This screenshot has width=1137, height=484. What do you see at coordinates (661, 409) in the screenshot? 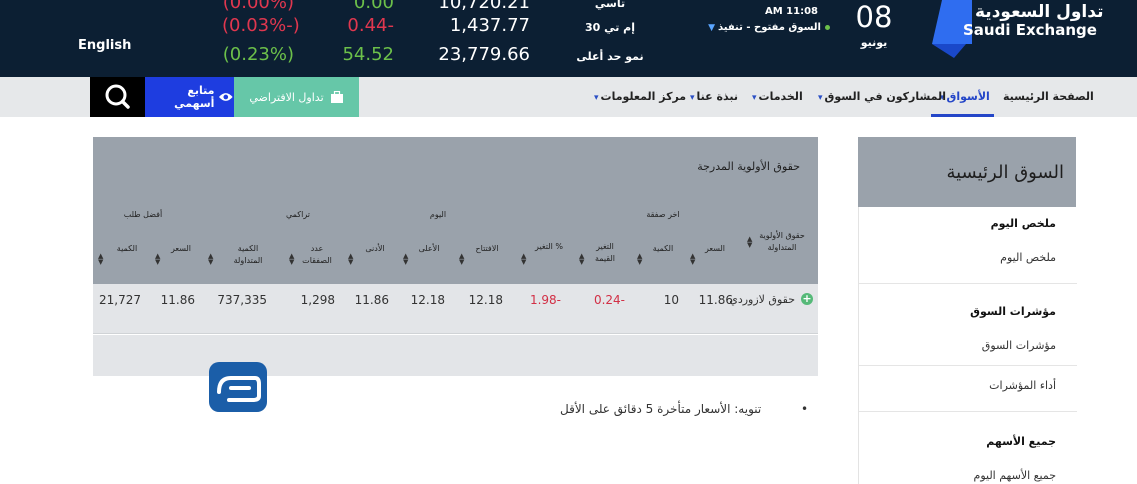
I see `delay-notice: تنويه: الأسعار متأخرة 5 دقائق على الأقل` at bounding box center [661, 409].